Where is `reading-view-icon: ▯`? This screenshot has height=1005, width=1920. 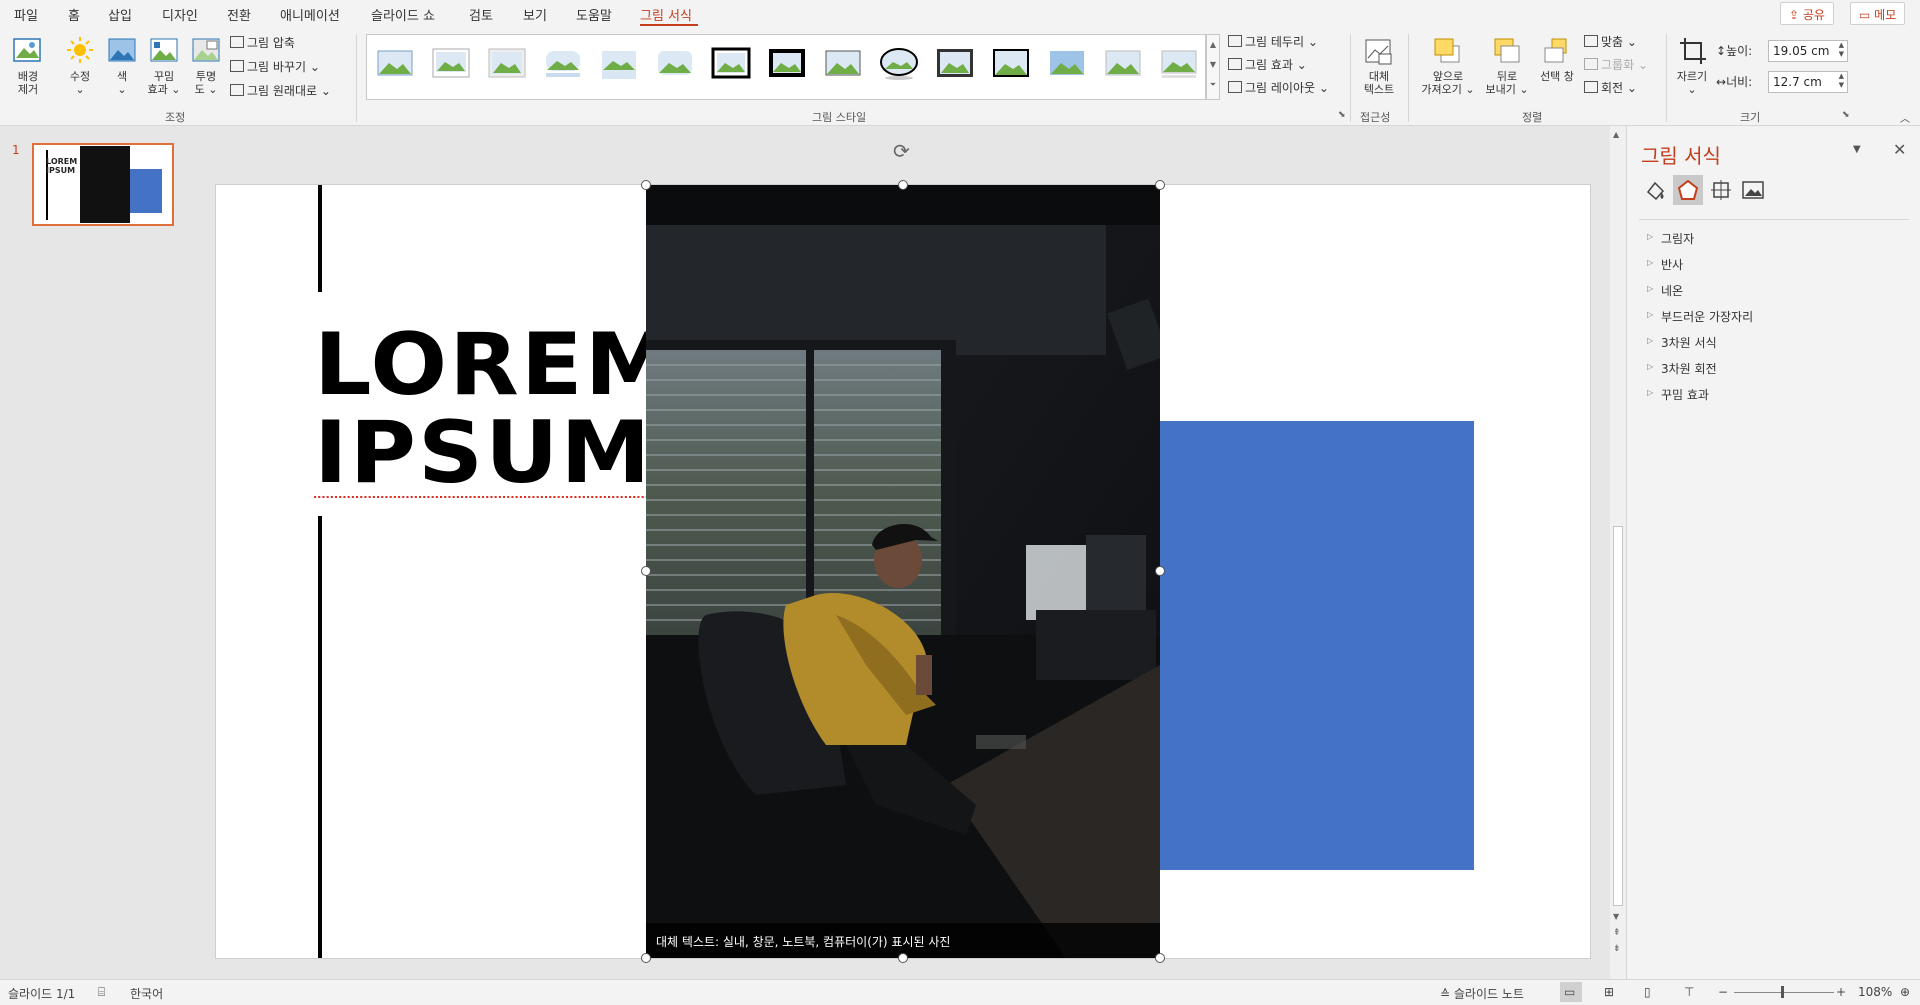 reading-view-icon: ▯ is located at coordinates (1647, 992).